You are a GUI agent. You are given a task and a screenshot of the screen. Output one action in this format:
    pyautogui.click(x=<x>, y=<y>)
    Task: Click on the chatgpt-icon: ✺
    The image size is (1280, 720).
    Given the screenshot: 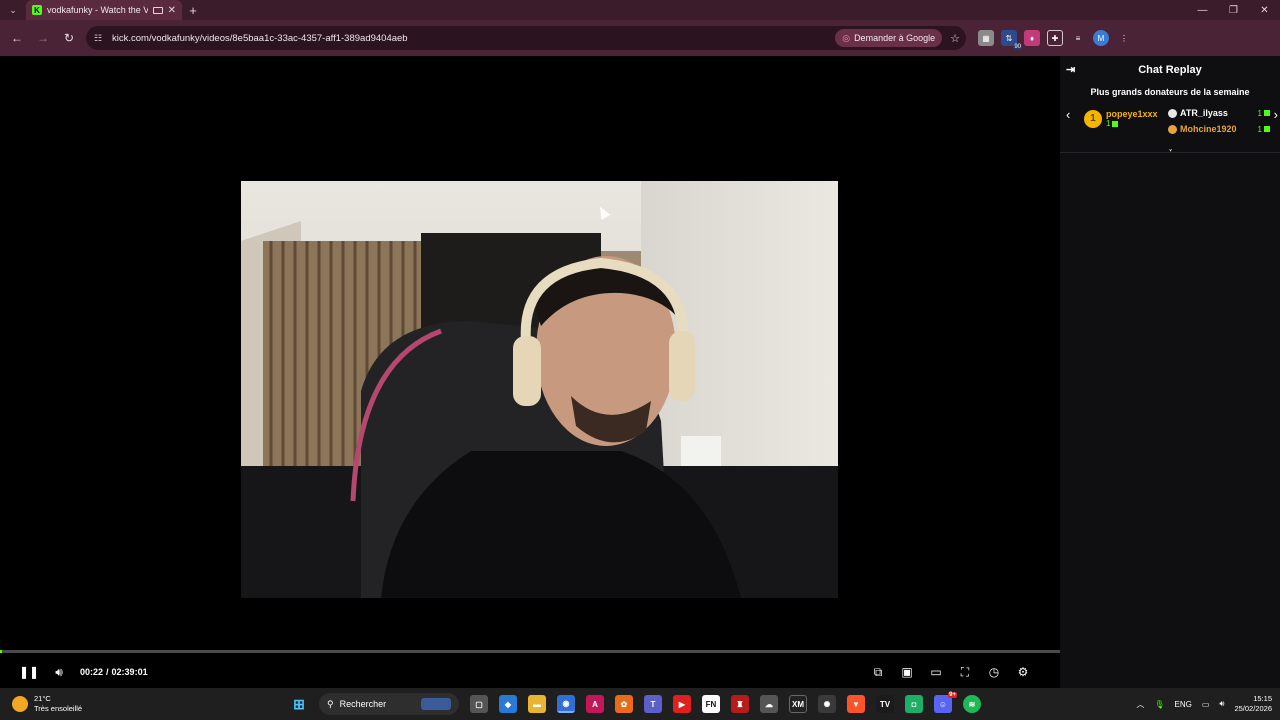 What is the action you would take?
    pyautogui.click(x=827, y=704)
    